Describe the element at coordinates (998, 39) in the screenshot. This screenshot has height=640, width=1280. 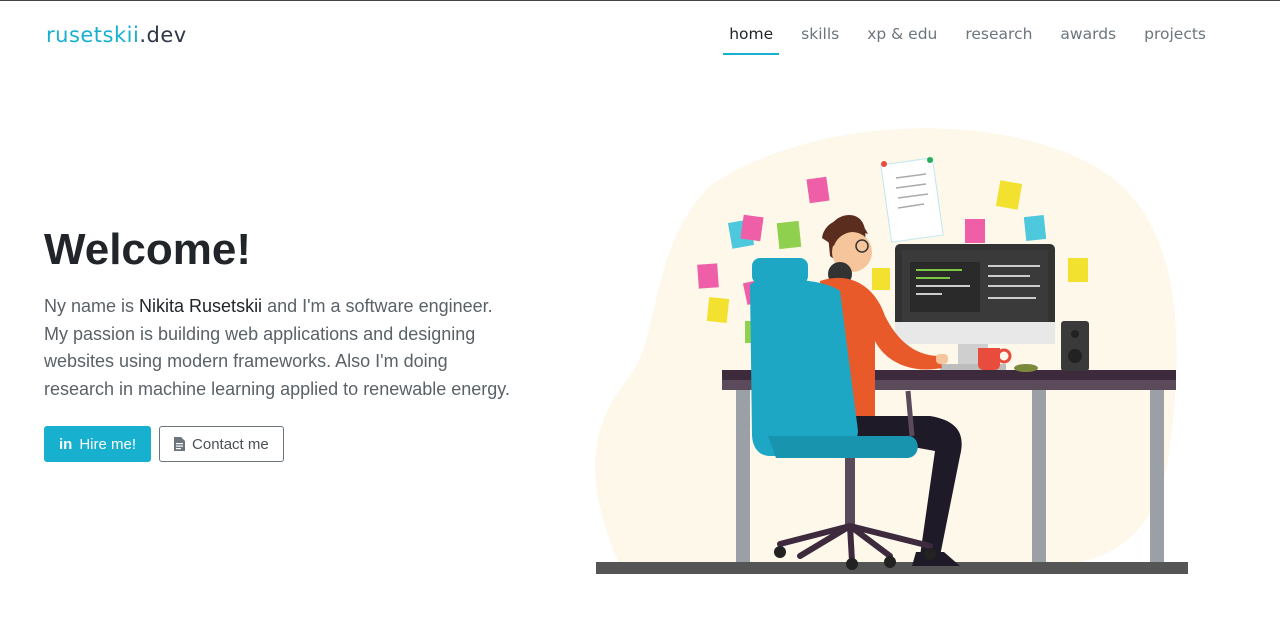
I see `nav-item-research: research` at that location.